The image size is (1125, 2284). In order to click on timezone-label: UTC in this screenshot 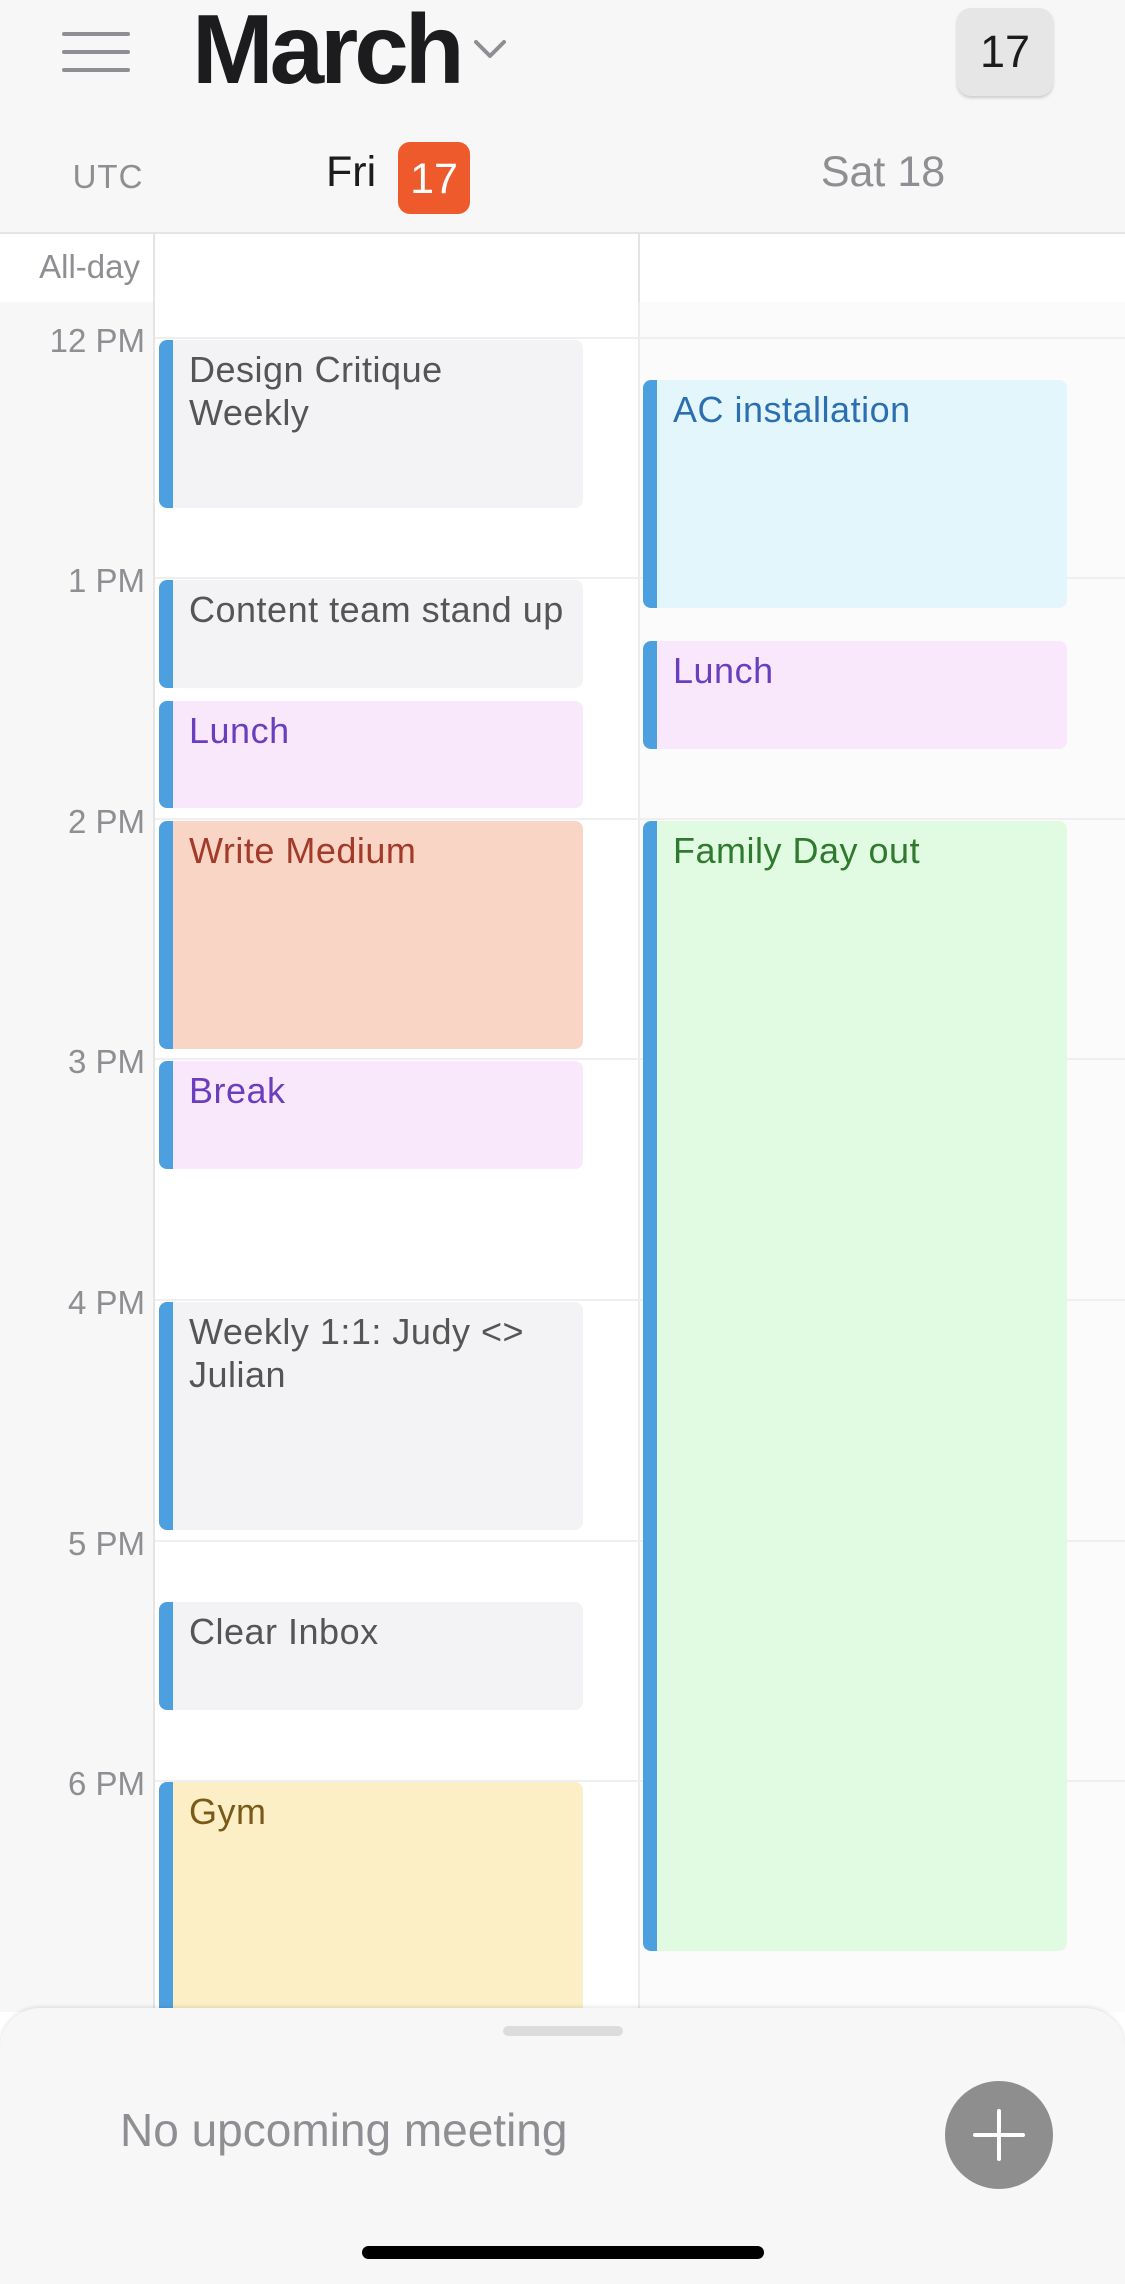, I will do `click(108, 176)`.